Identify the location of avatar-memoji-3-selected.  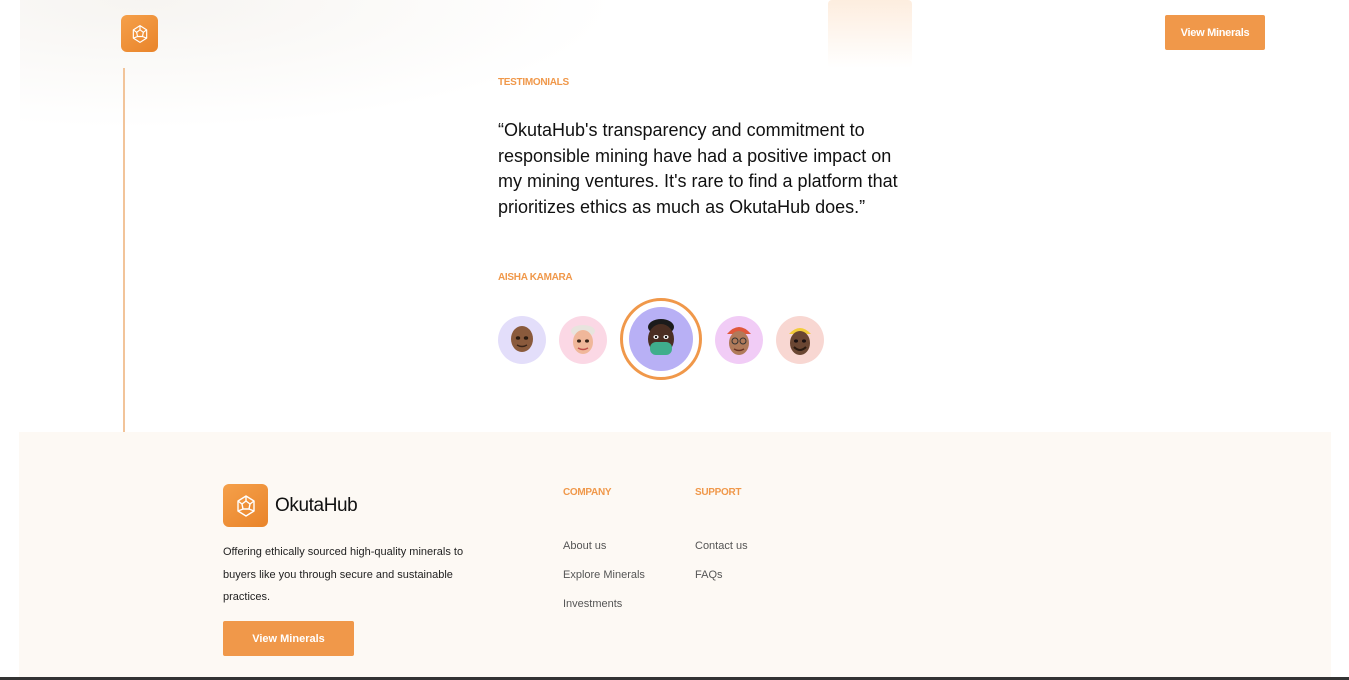
(661, 337).